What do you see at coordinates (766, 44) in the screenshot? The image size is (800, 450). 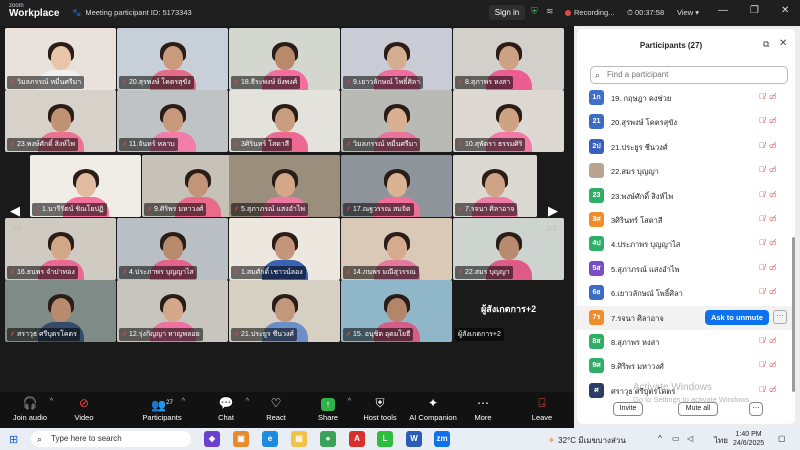 I see `pop-out-icon: ⧉` at bounding box center [766, 44].